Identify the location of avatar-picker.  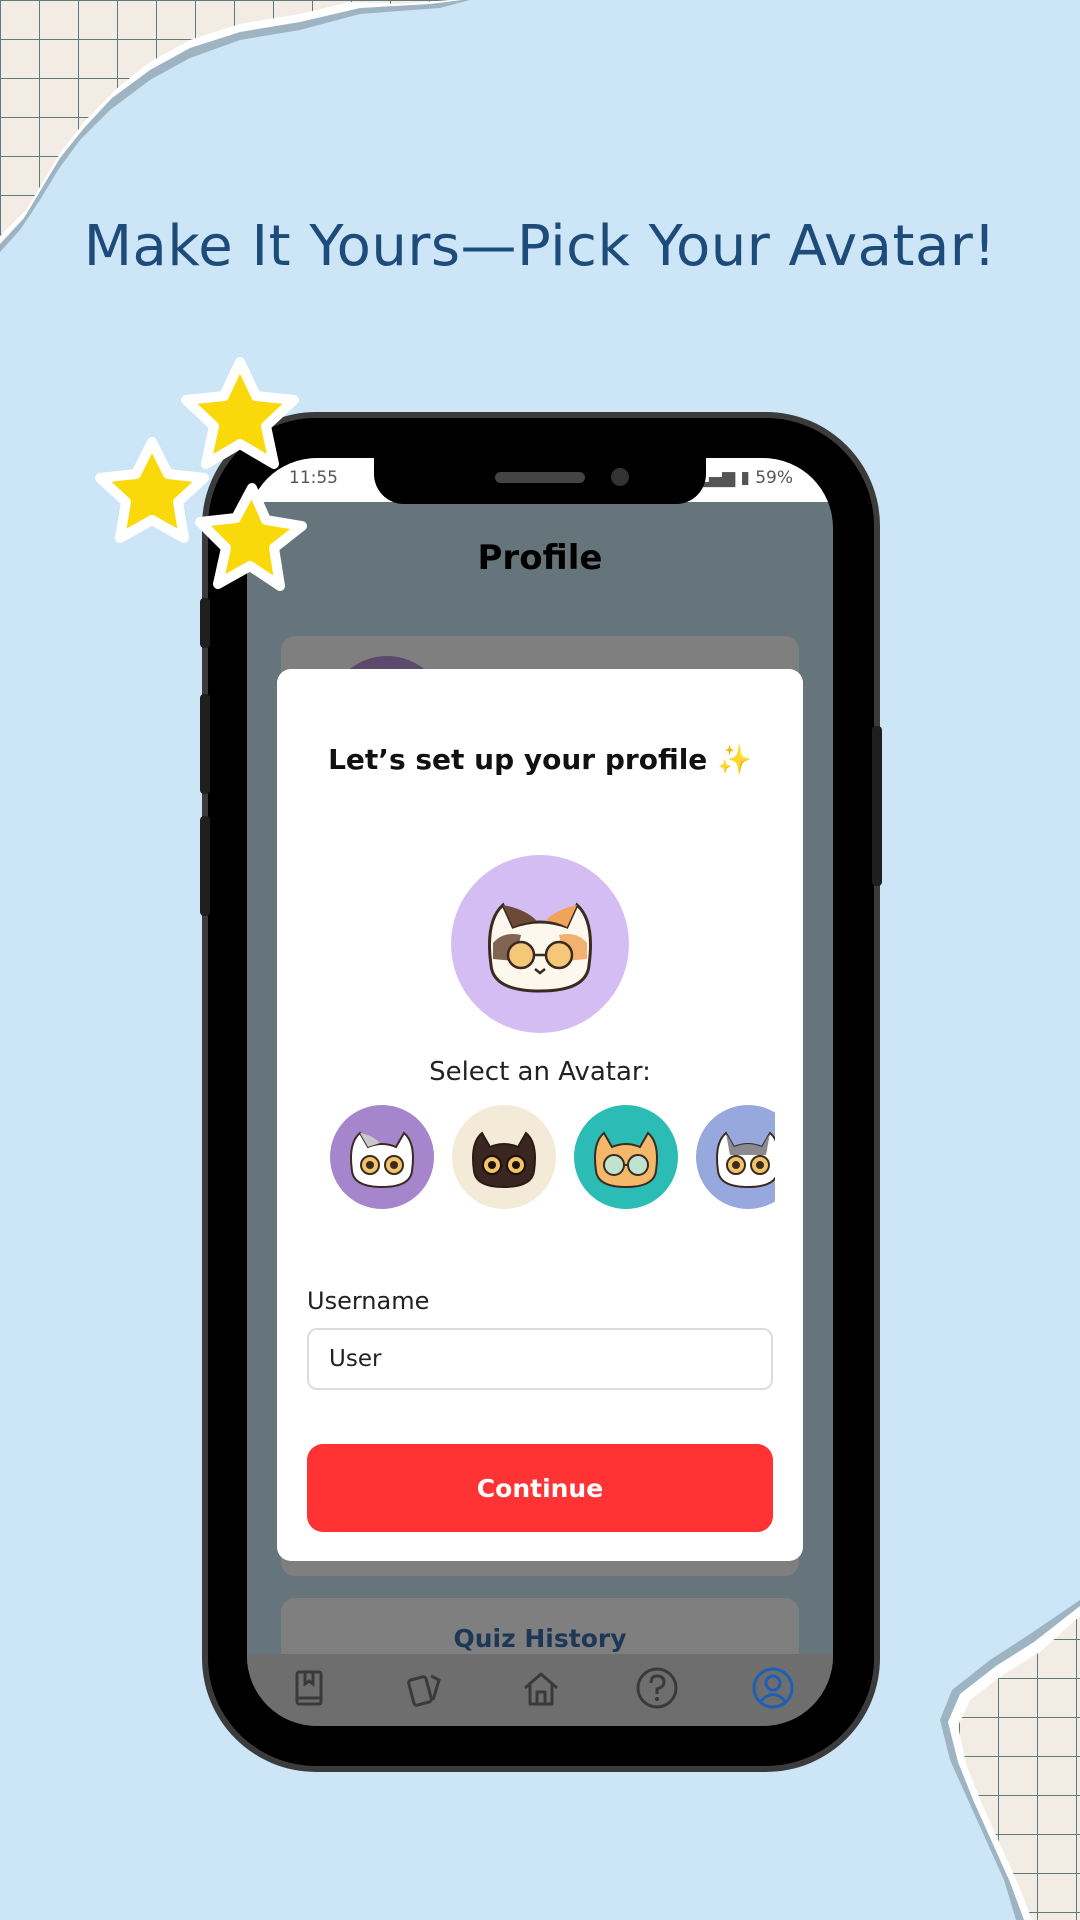
(552, 1158).